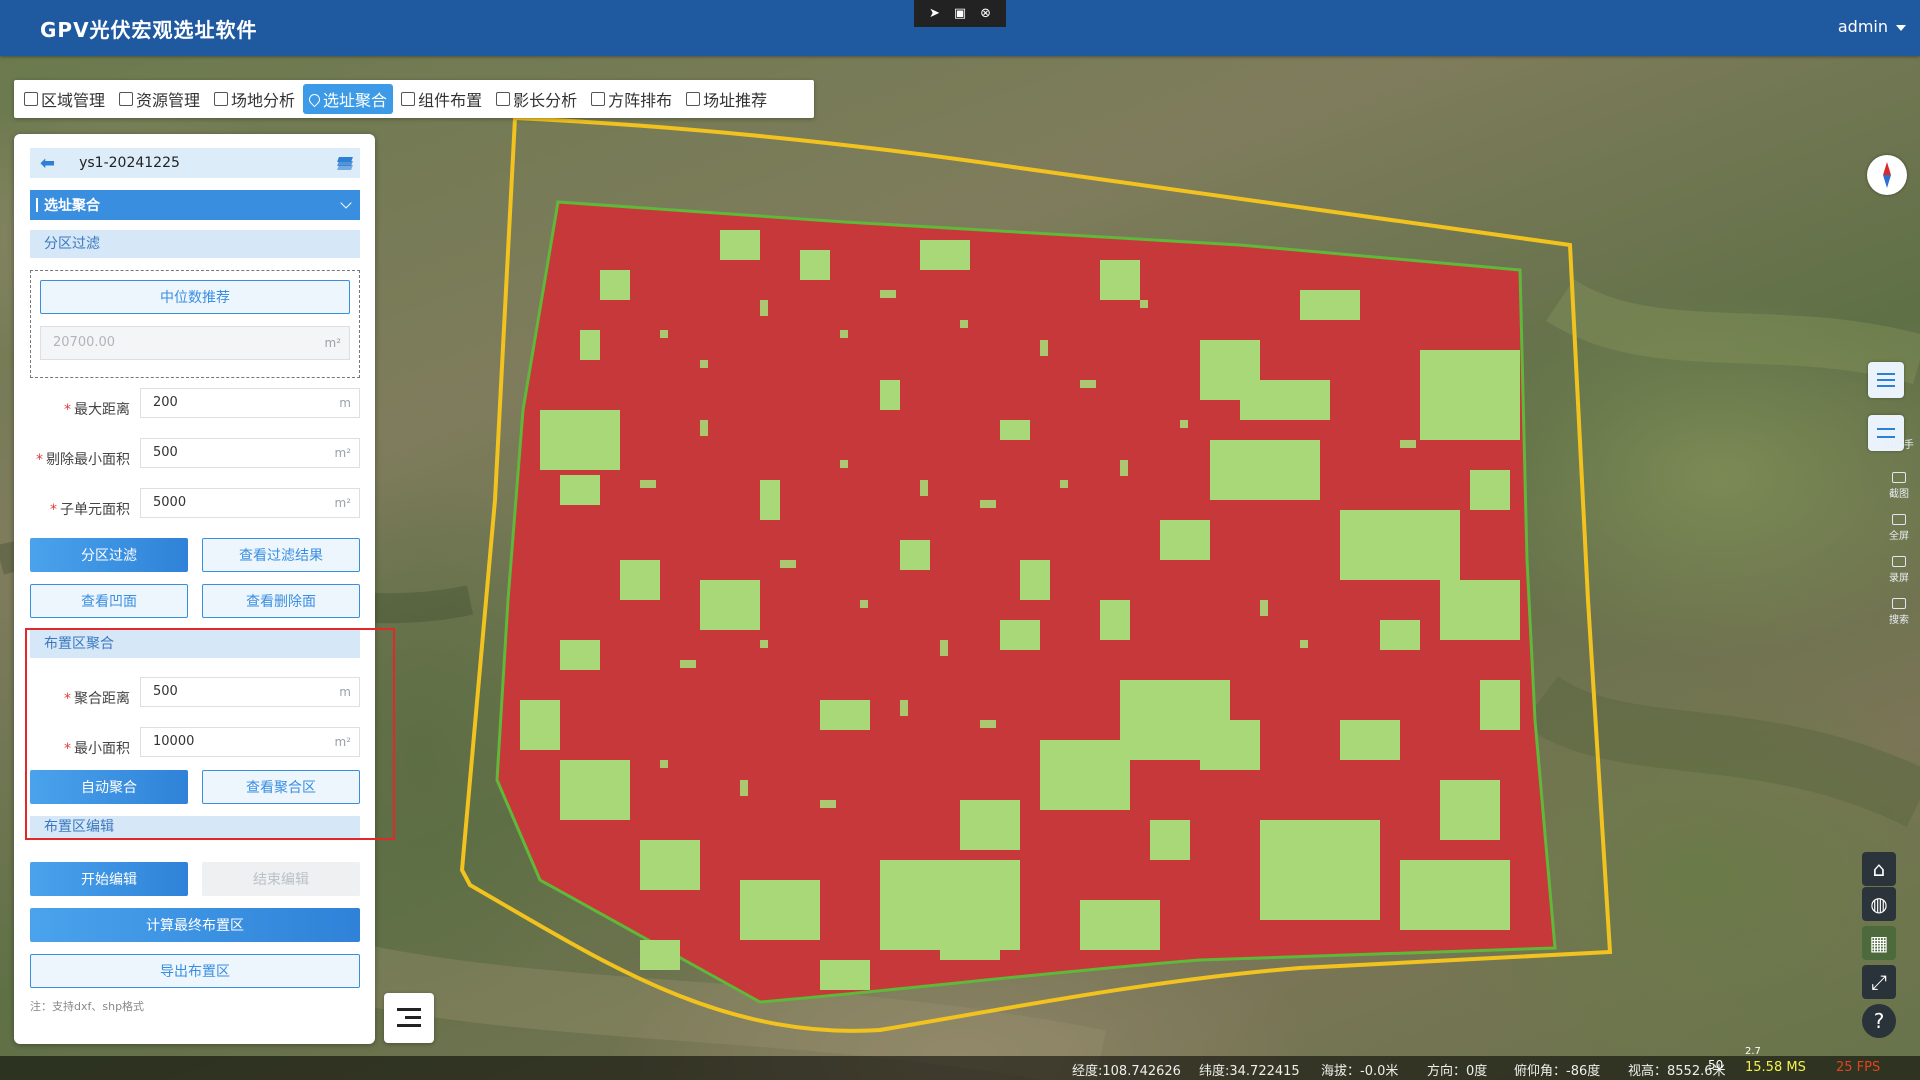  I want to click on tab-region: 区域管理, so click(64, 99).